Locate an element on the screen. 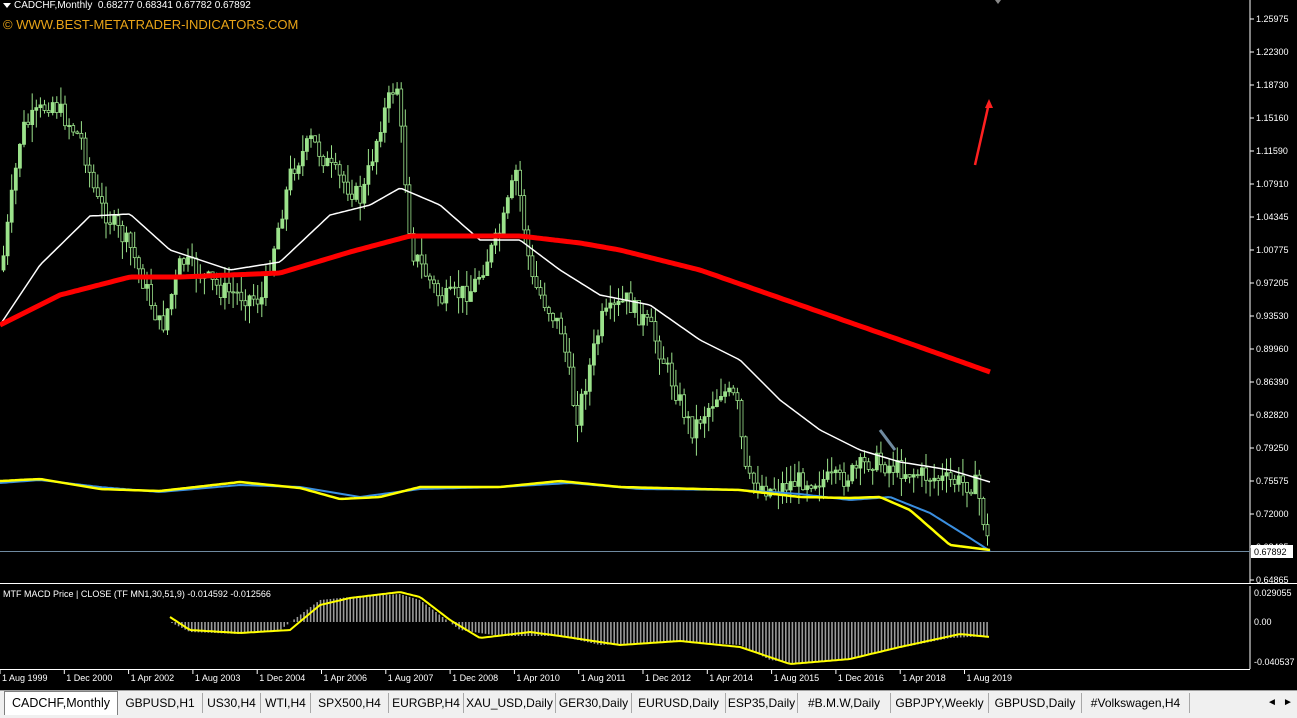  tab-spx500-h4: SPX500,H4 is located at coordinates (350, 703).